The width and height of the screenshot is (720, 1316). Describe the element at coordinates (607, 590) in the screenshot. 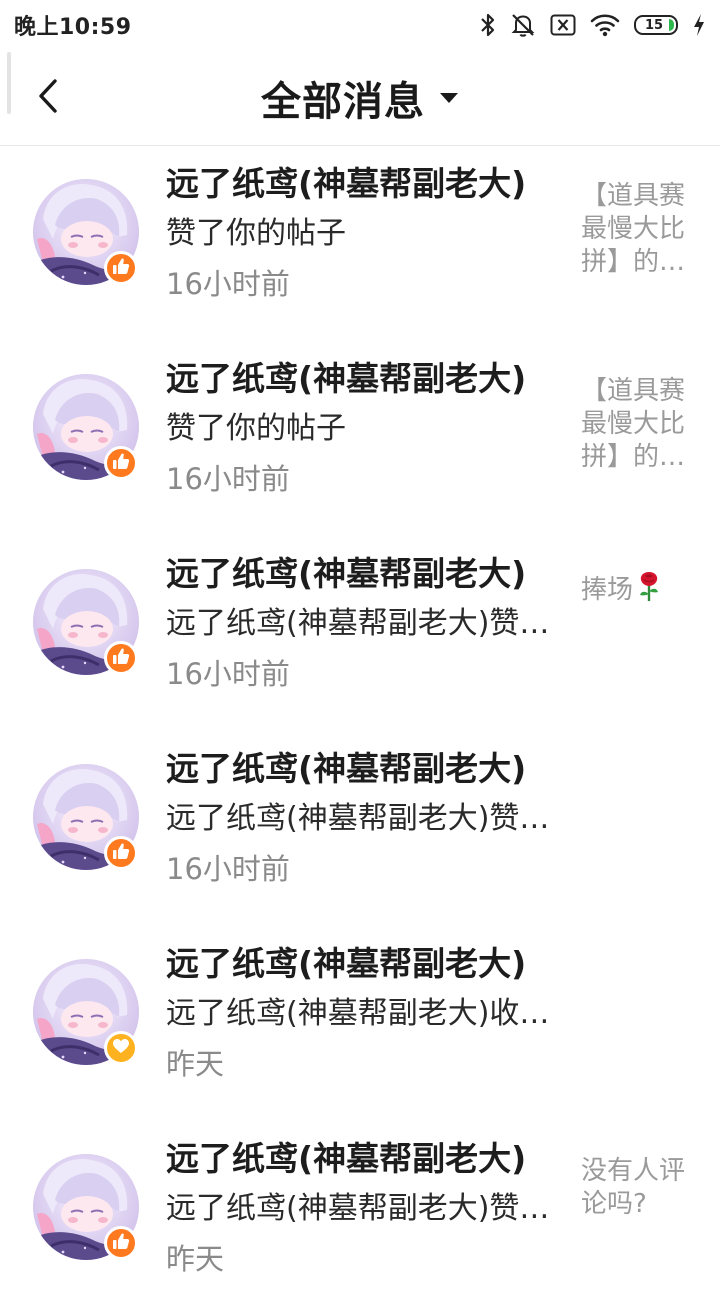

I see `comment-preview-text: 捧场` at that location.